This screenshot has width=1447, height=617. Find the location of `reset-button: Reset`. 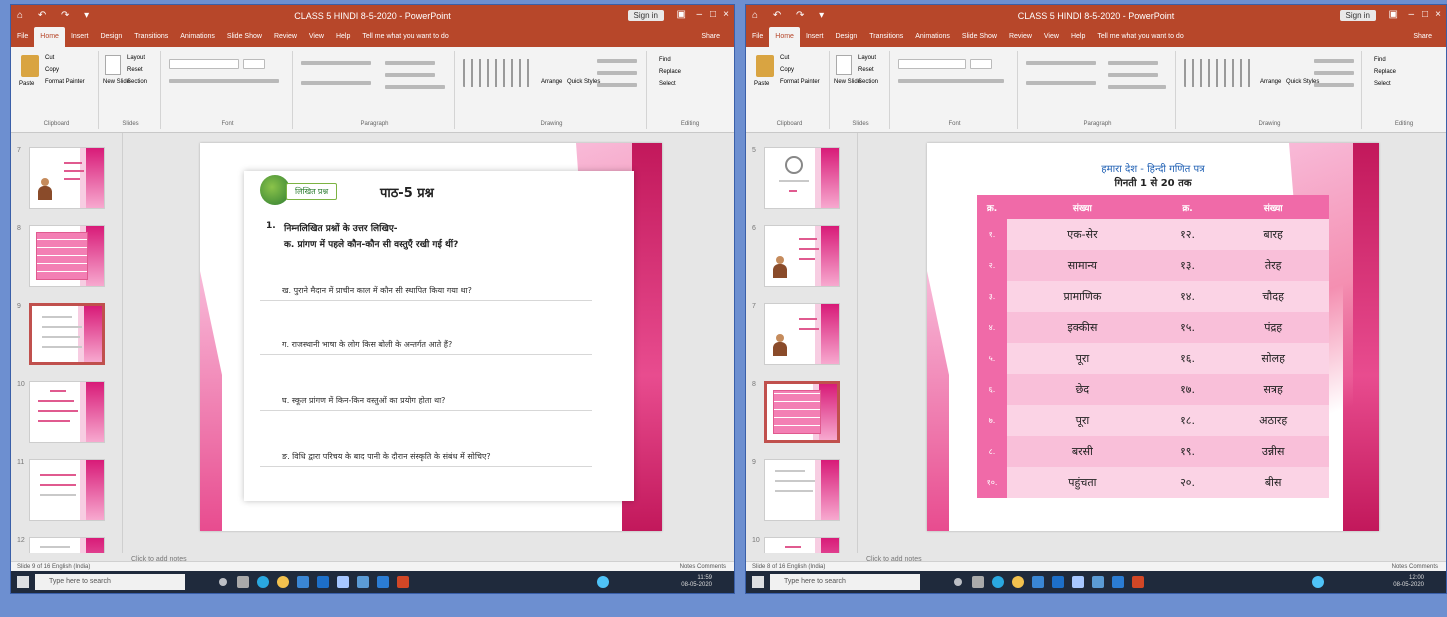

reset-button: Reset is located at coordinates (866, 70).